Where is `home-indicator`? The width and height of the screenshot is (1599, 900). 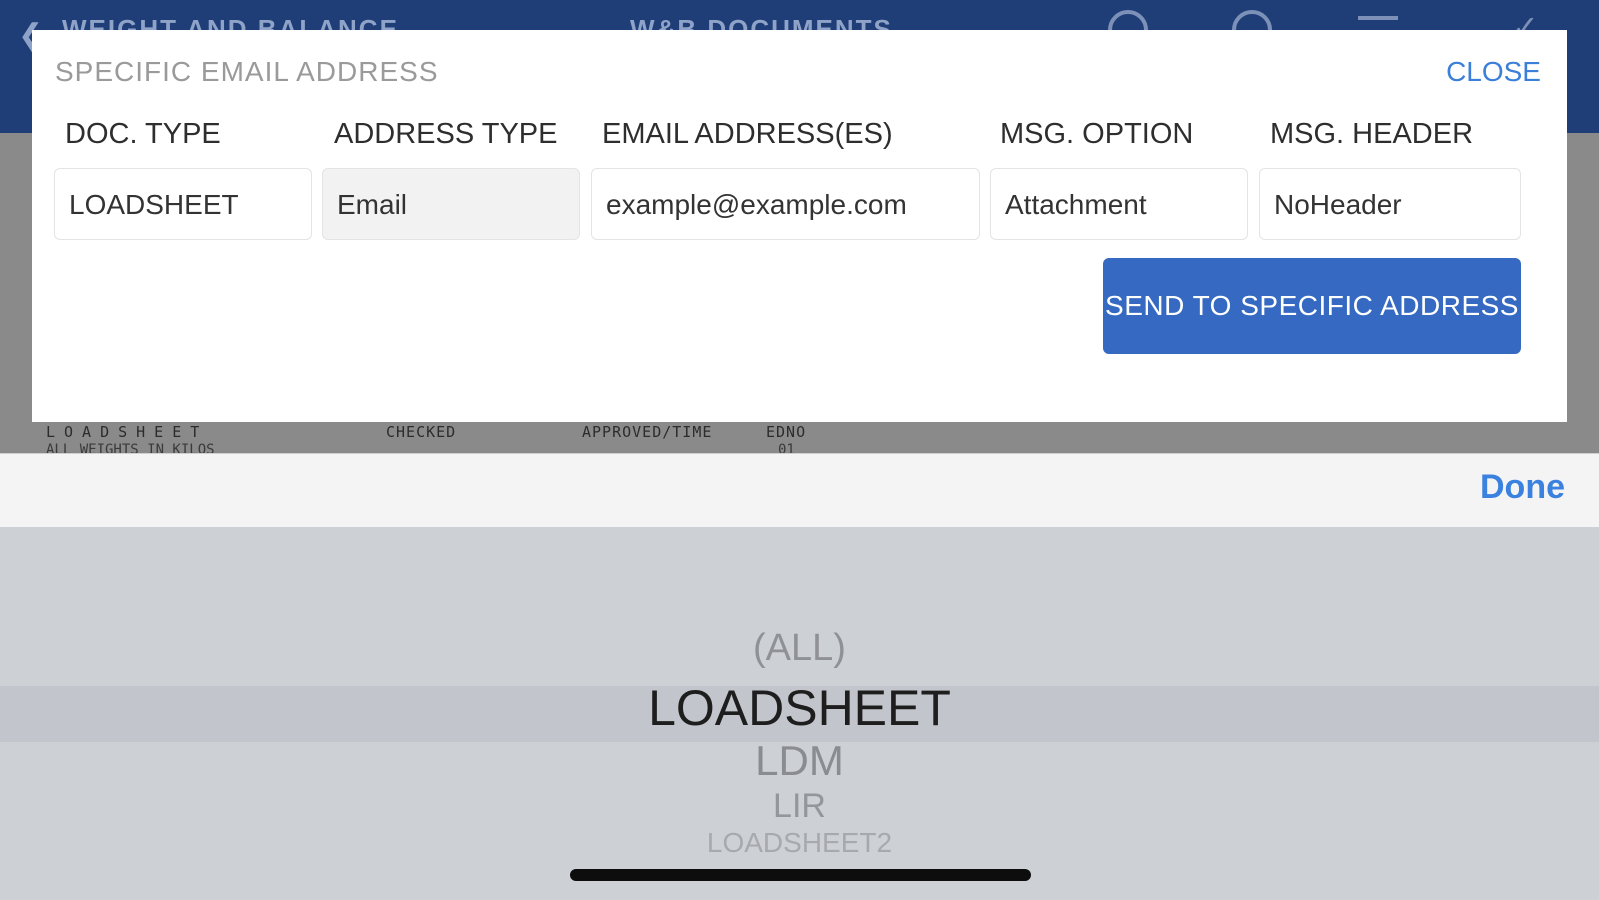 home-indicator is located at coordinates (800, 875).